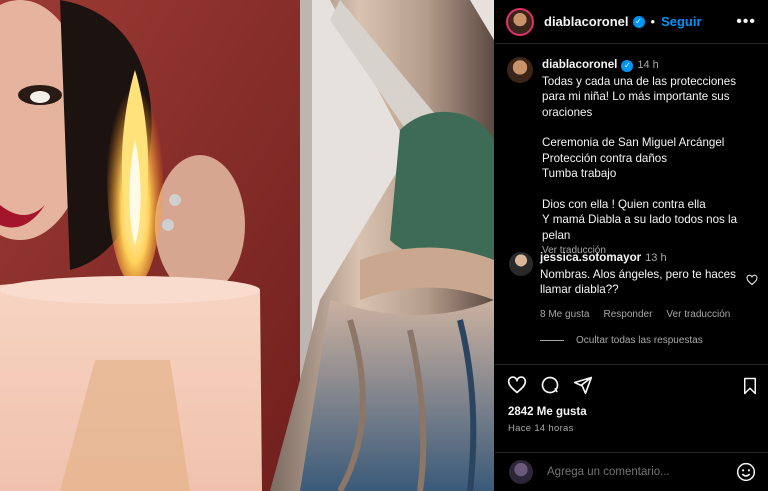 This screenshot has height=491, width=768. I want to click on commenter-avatar, so click(521, 264).